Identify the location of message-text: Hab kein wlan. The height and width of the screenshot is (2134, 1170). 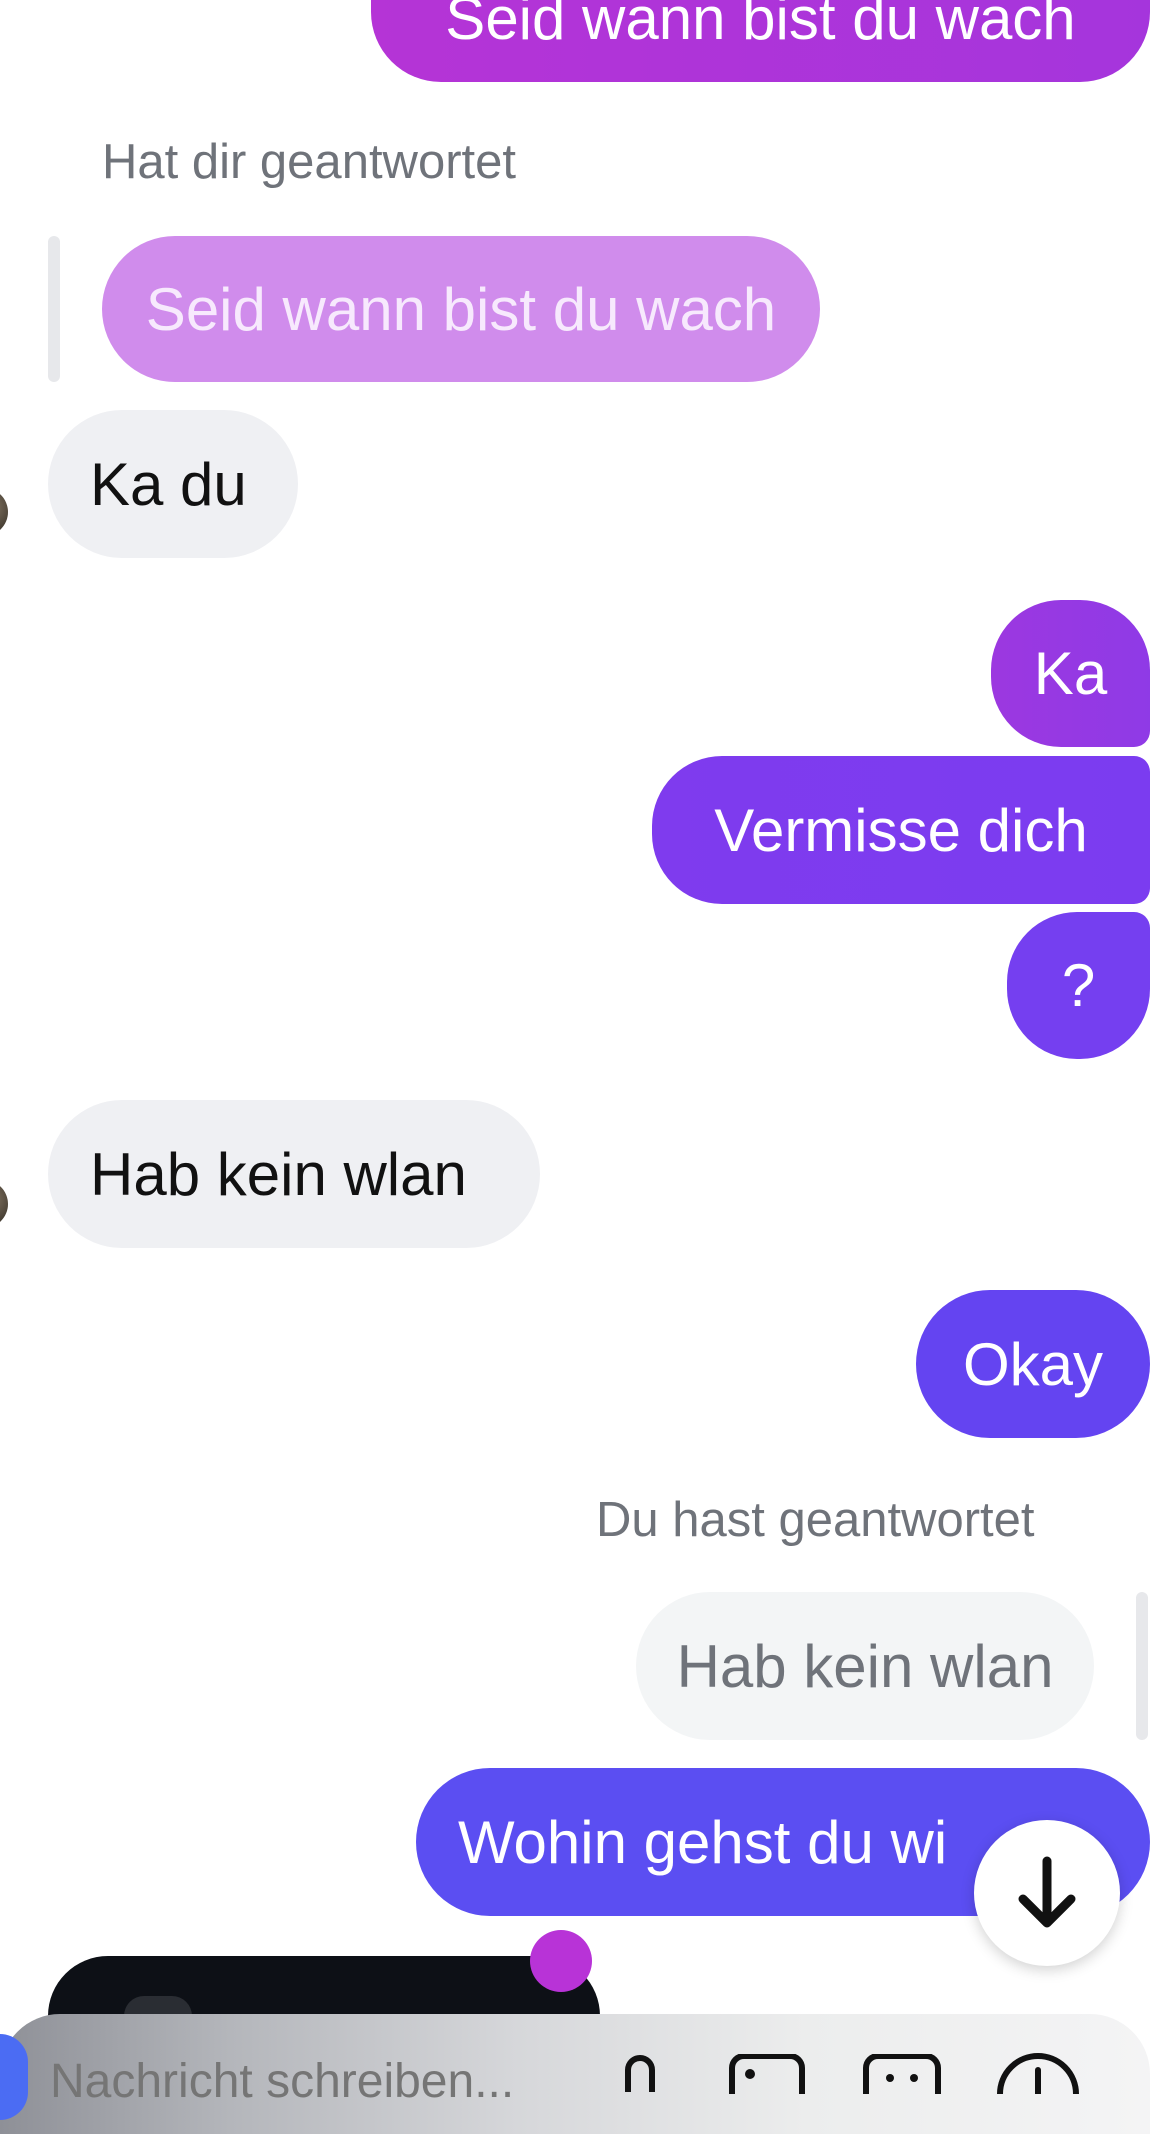
(278, 1174).